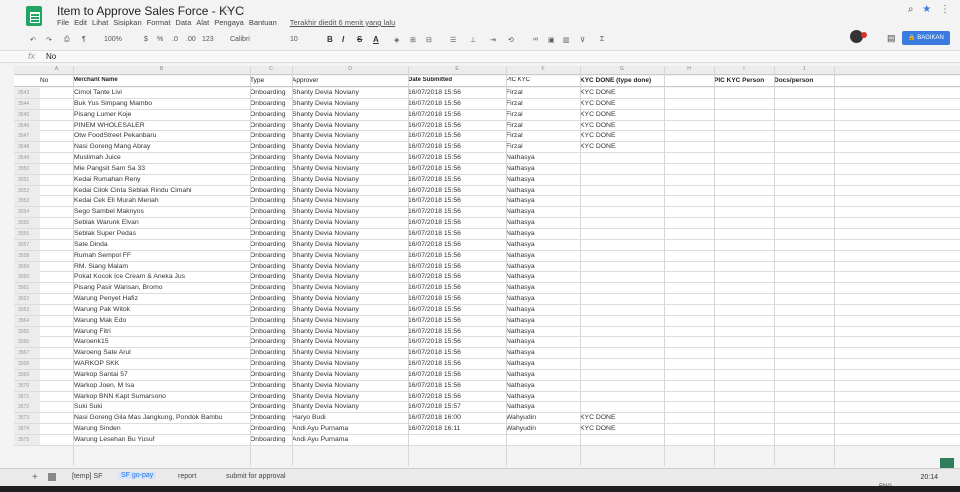 Image resolution: width=960 pixels, height=492 pixels. I want to click on cell-merchant: Pisang Pasir Warisan, Bromo, so click(161, 287).